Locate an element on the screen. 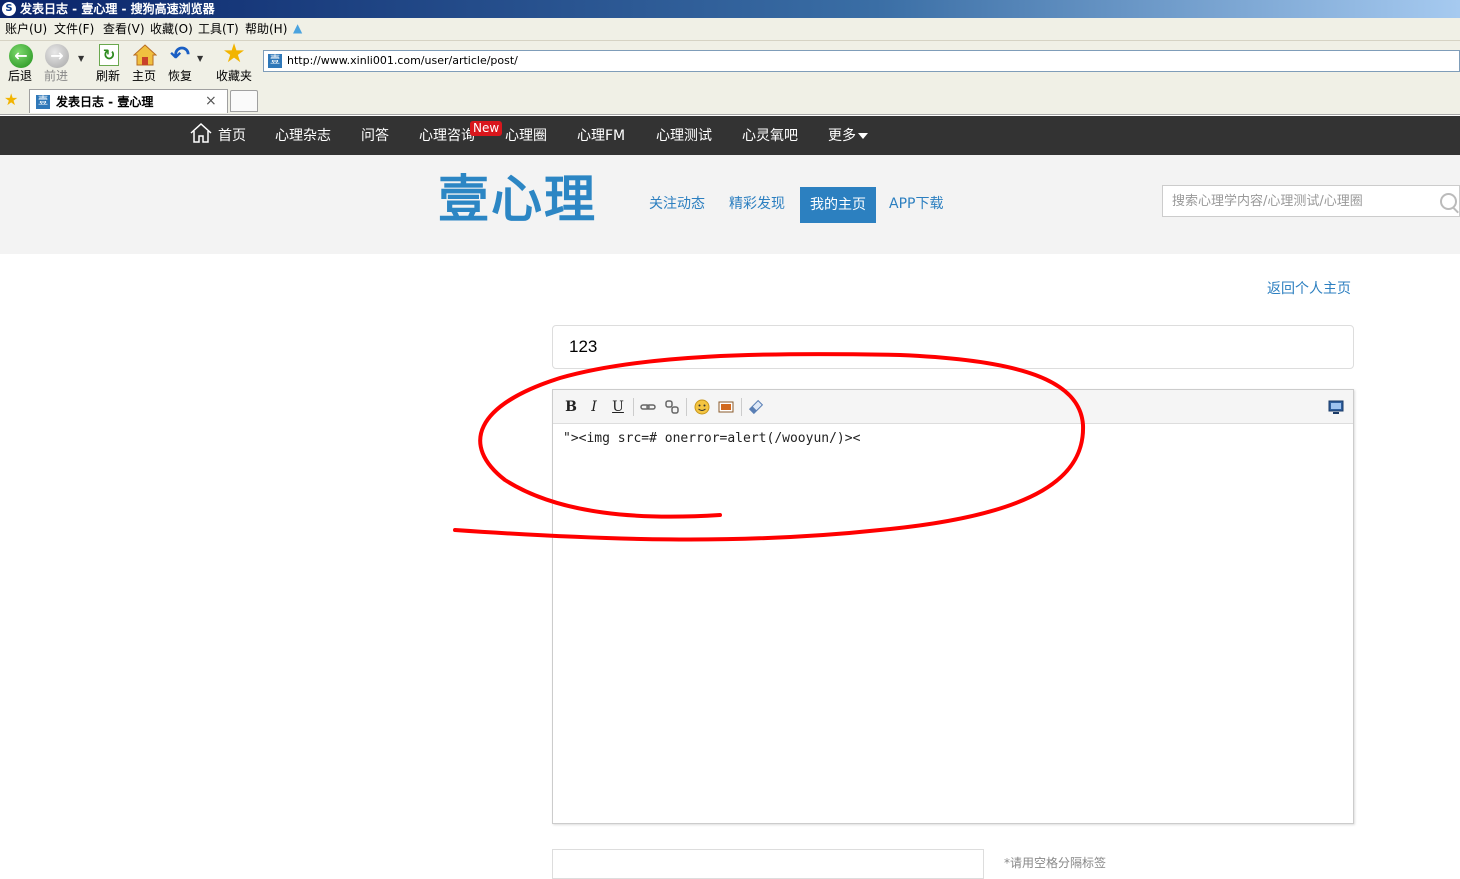 The image size is (1460, 879). tags-input is located at coordinates (768, 864).